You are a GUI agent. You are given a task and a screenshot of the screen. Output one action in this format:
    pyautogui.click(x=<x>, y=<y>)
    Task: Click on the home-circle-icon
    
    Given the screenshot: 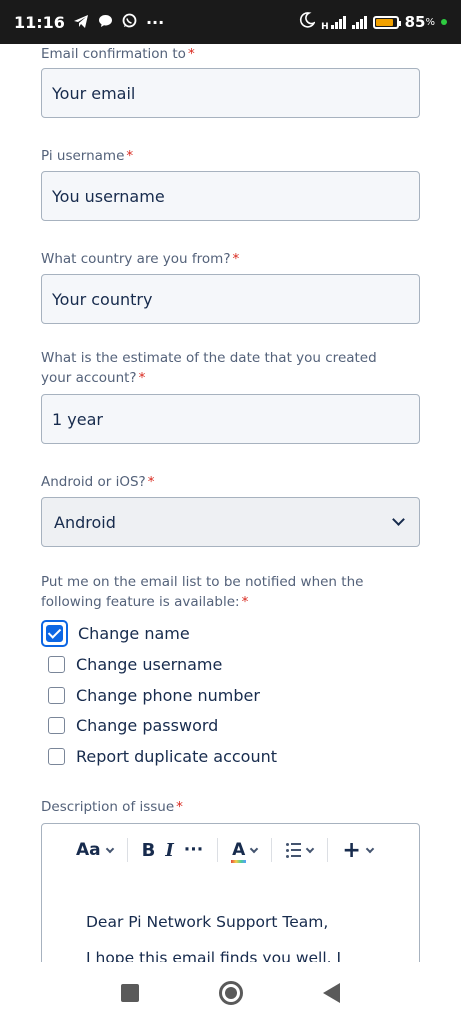 What is the action you would take?
    pyautogui.click(x=231, y=993)
    